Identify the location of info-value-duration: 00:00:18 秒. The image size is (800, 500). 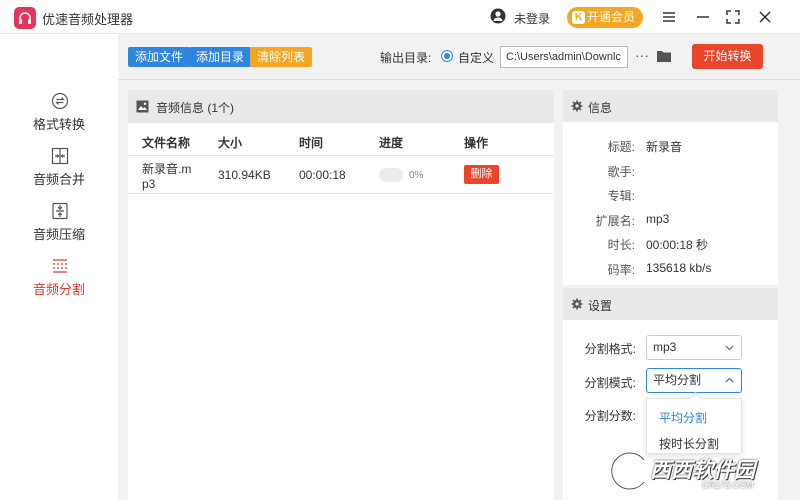
(677, 245).